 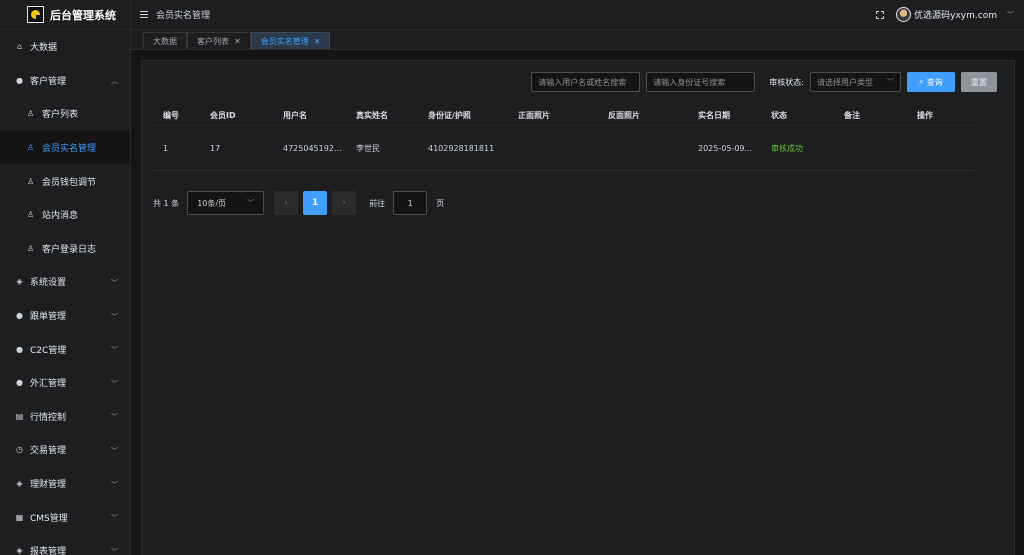 I want to click on tab-member-realname: 会员实名管理 ✕, so click(x=290, y=40).